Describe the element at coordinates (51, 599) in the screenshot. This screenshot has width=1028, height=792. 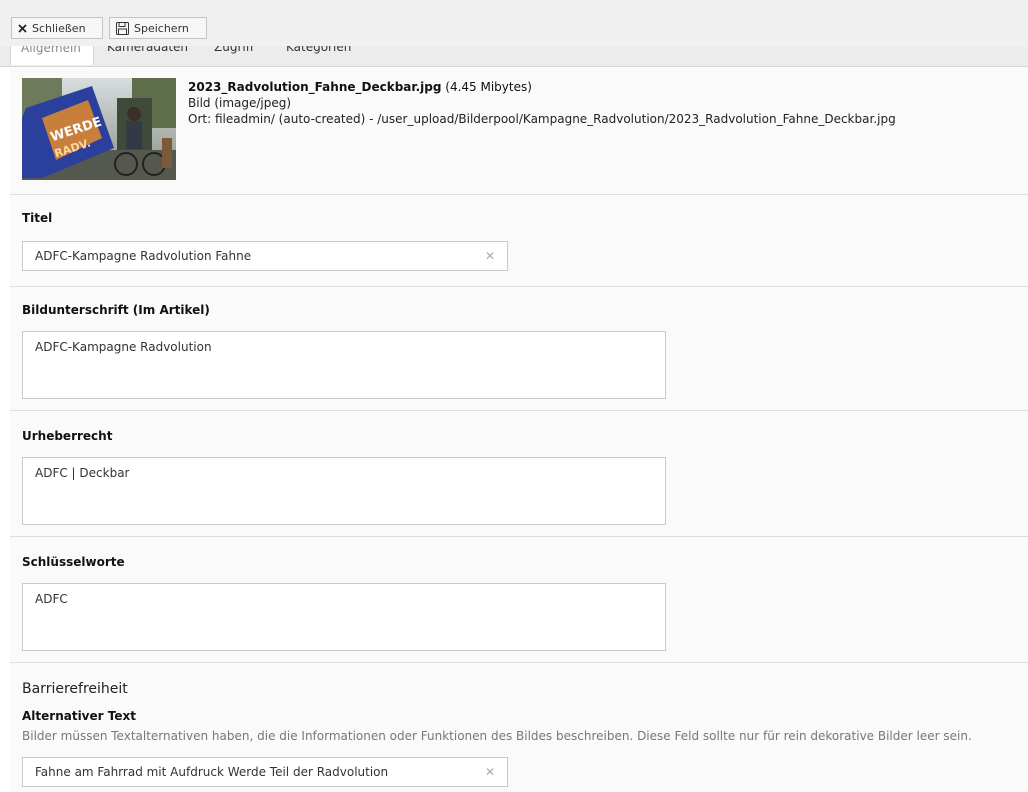
I see `keywords-value: ADFC` at that location.